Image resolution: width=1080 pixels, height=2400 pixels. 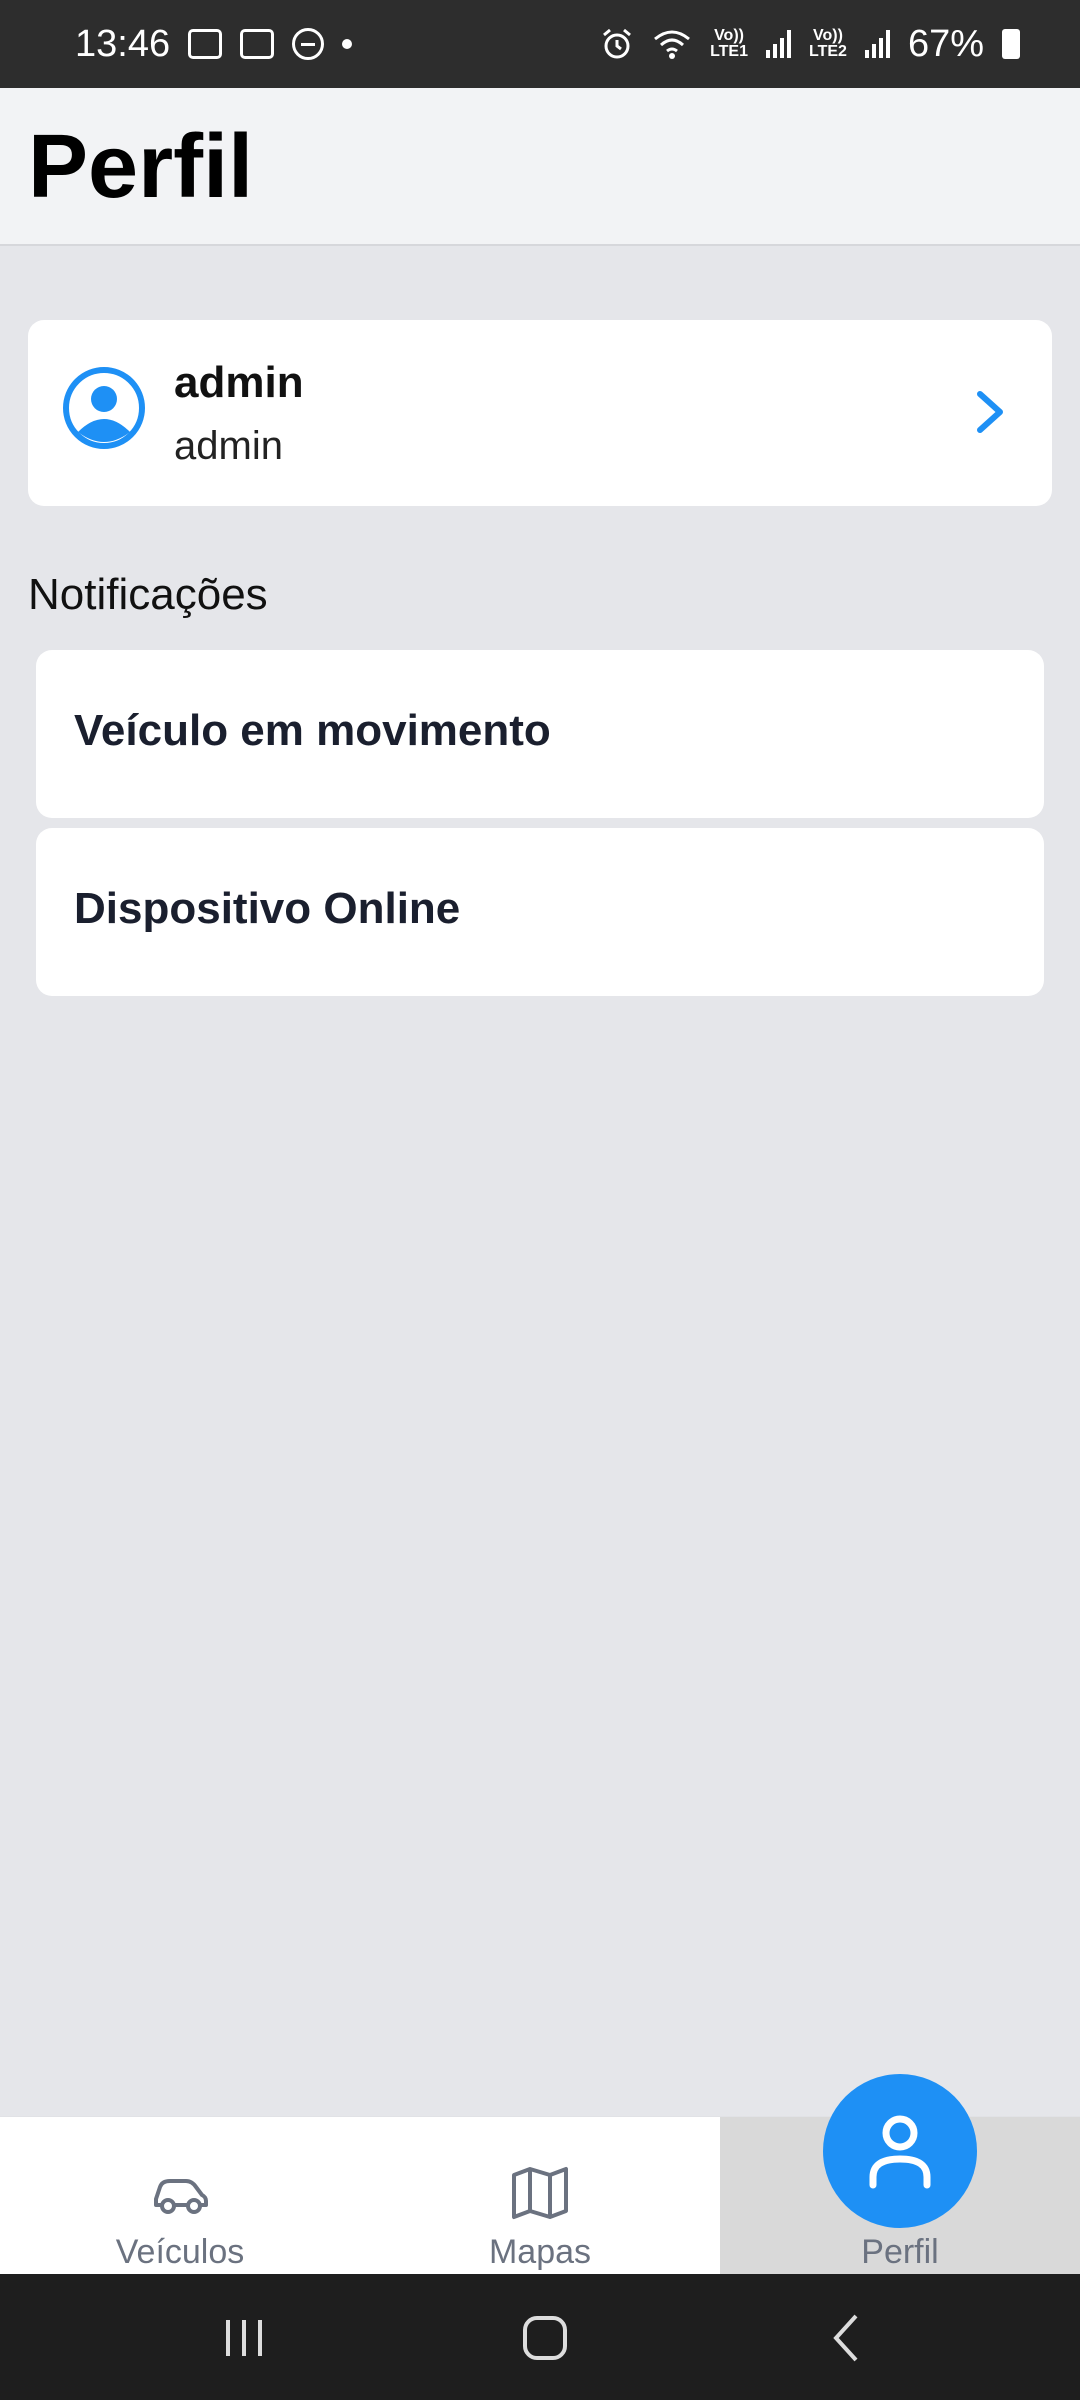 I want to click on app-header: Perfil, so click(x=540, y=167).